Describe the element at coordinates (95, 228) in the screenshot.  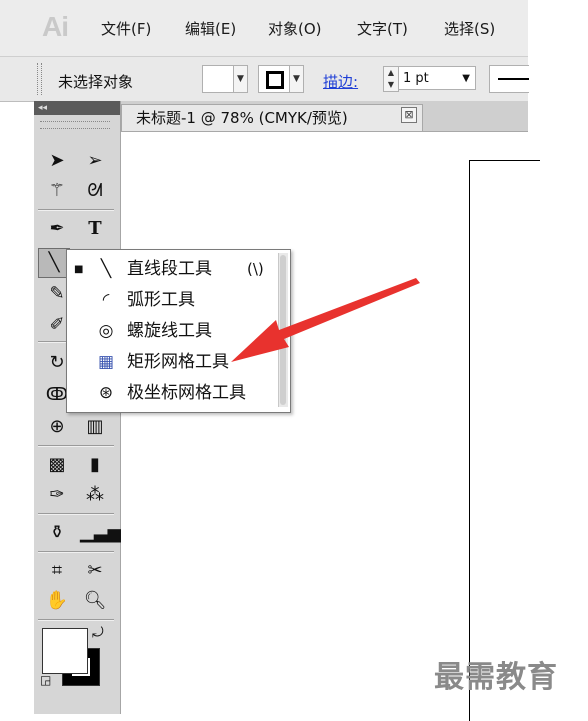
I see `type-tool-icon: T` at that location.